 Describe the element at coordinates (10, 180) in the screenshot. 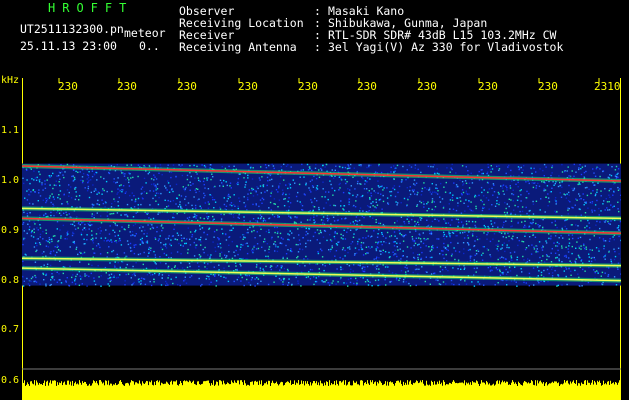

I see `y-tick-label: 1.0` at that location.